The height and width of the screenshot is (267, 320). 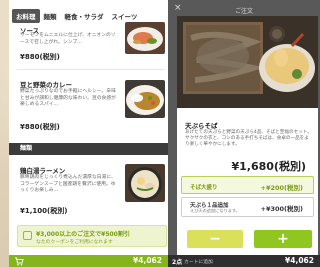 What do you see at coordinates (27, 235) in the screenshot?
I see `checkbox-icon` at bounding box center [27, 235].